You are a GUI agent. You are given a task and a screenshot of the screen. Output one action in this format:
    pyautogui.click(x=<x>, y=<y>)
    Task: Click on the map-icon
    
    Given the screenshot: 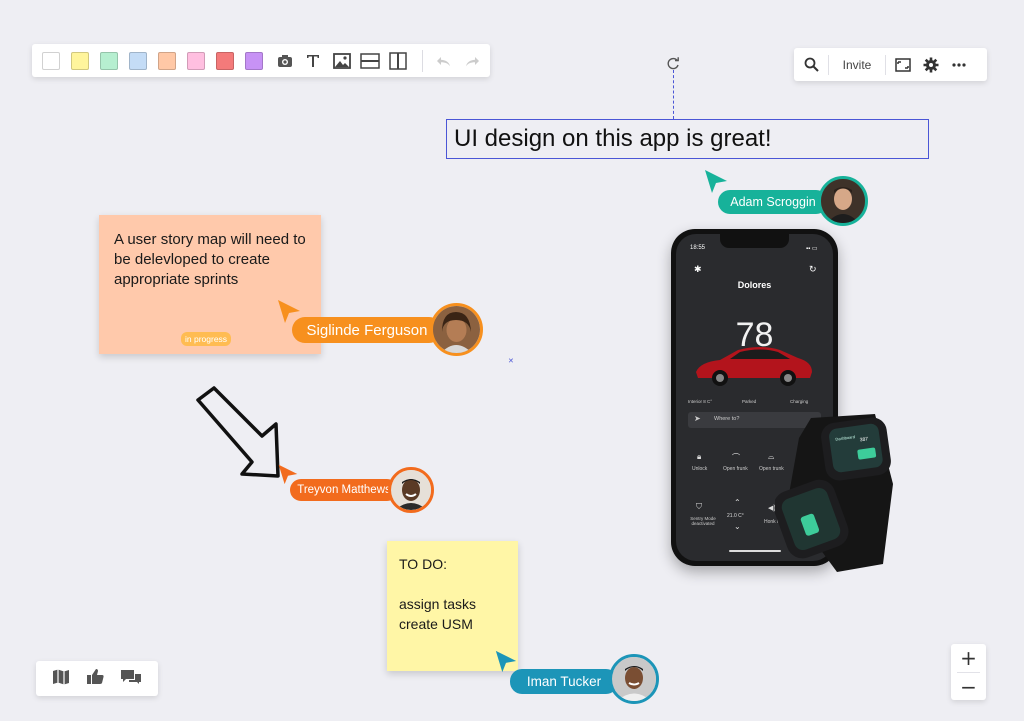 What is the action you would take?
    pyautogui.click(x=61, y=679)
    